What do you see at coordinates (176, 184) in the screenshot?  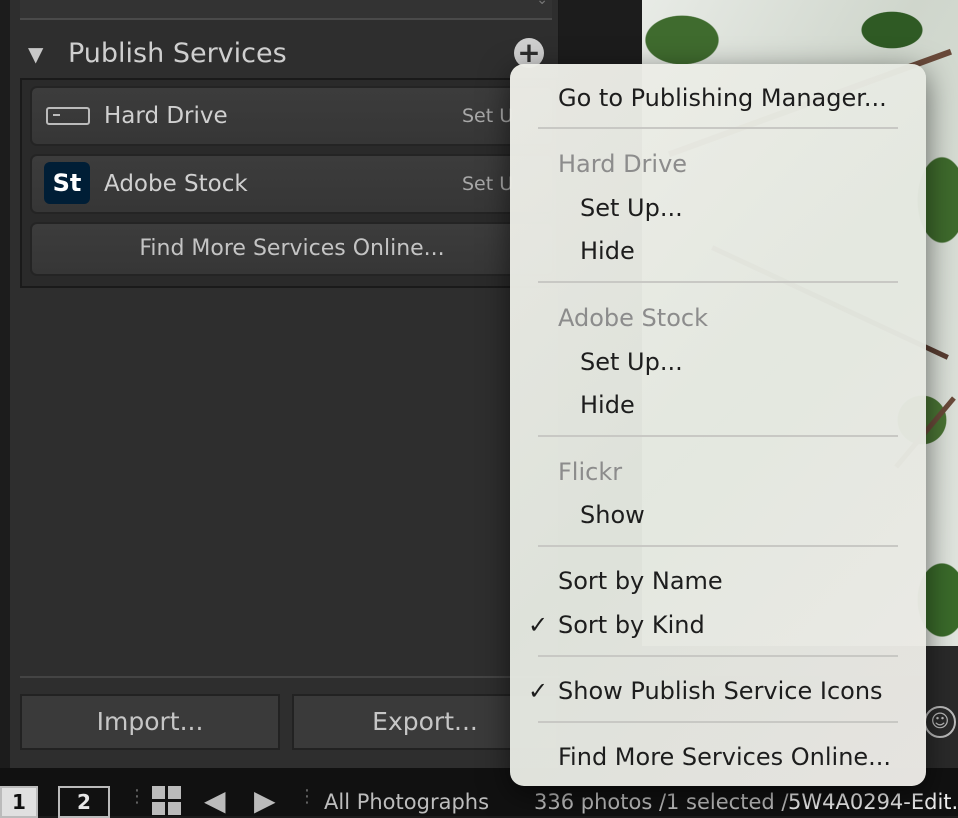 I see `service-label: Adobe Stock` at bounding box center [176, 184].